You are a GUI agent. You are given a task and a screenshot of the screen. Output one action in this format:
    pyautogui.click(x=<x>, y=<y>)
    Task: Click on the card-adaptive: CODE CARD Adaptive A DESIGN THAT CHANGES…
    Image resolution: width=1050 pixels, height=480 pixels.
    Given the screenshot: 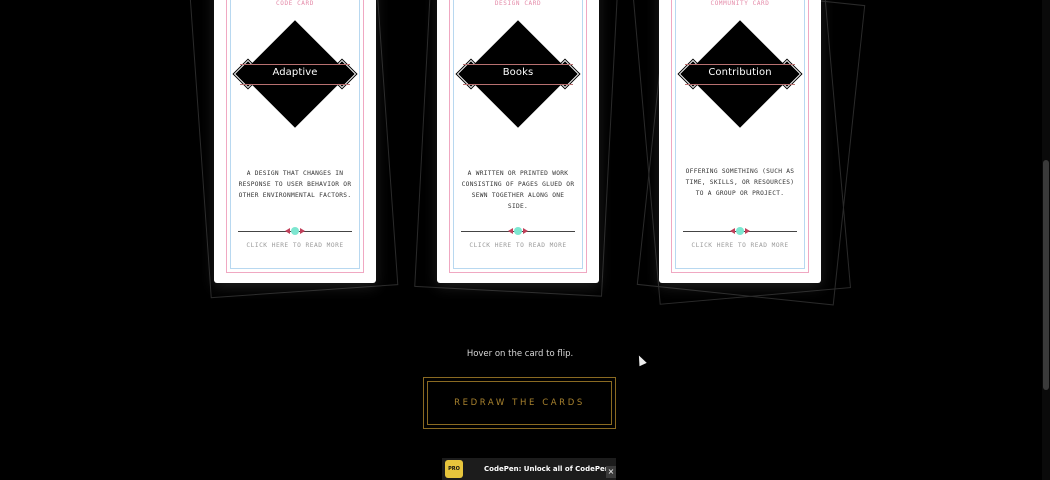 What is the action you would take?
    pyautogui.click(x=295, y=141)
    